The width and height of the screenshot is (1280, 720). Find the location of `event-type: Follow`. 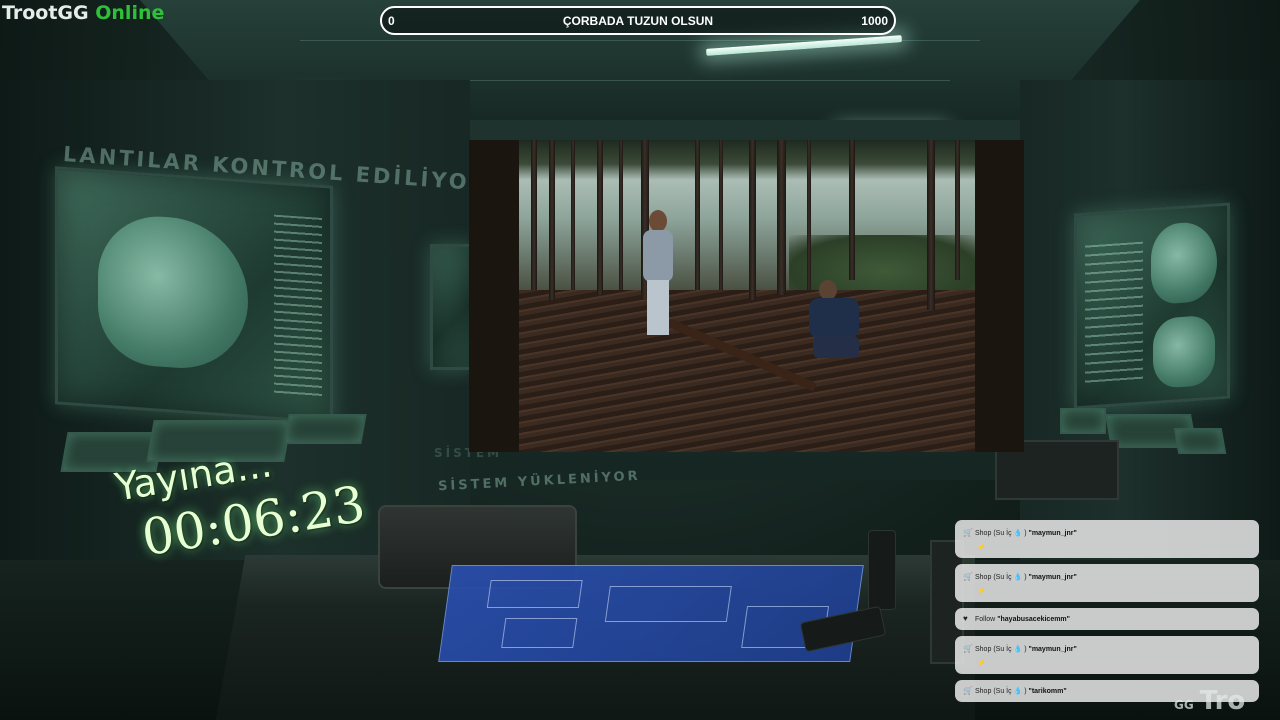

event-type: Follow is located at coordinates (985, 619).